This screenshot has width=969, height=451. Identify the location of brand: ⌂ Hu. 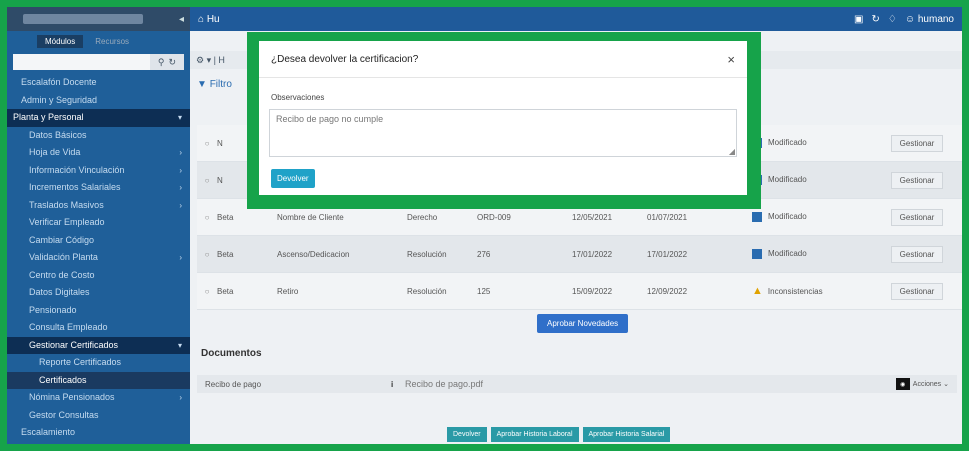
(209, 19).